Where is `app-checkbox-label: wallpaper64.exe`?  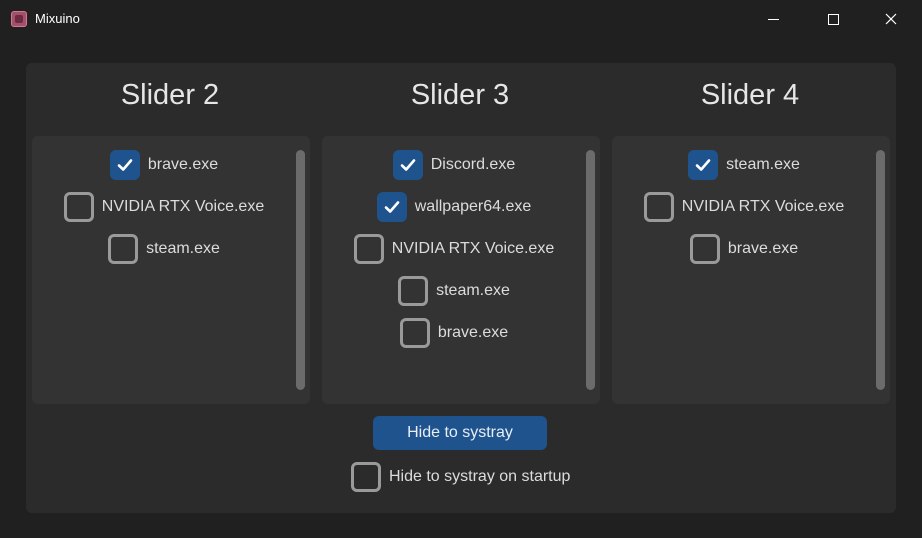 app-checkbox-label: wallpaper64.exe is located at coordinates (473, 206).